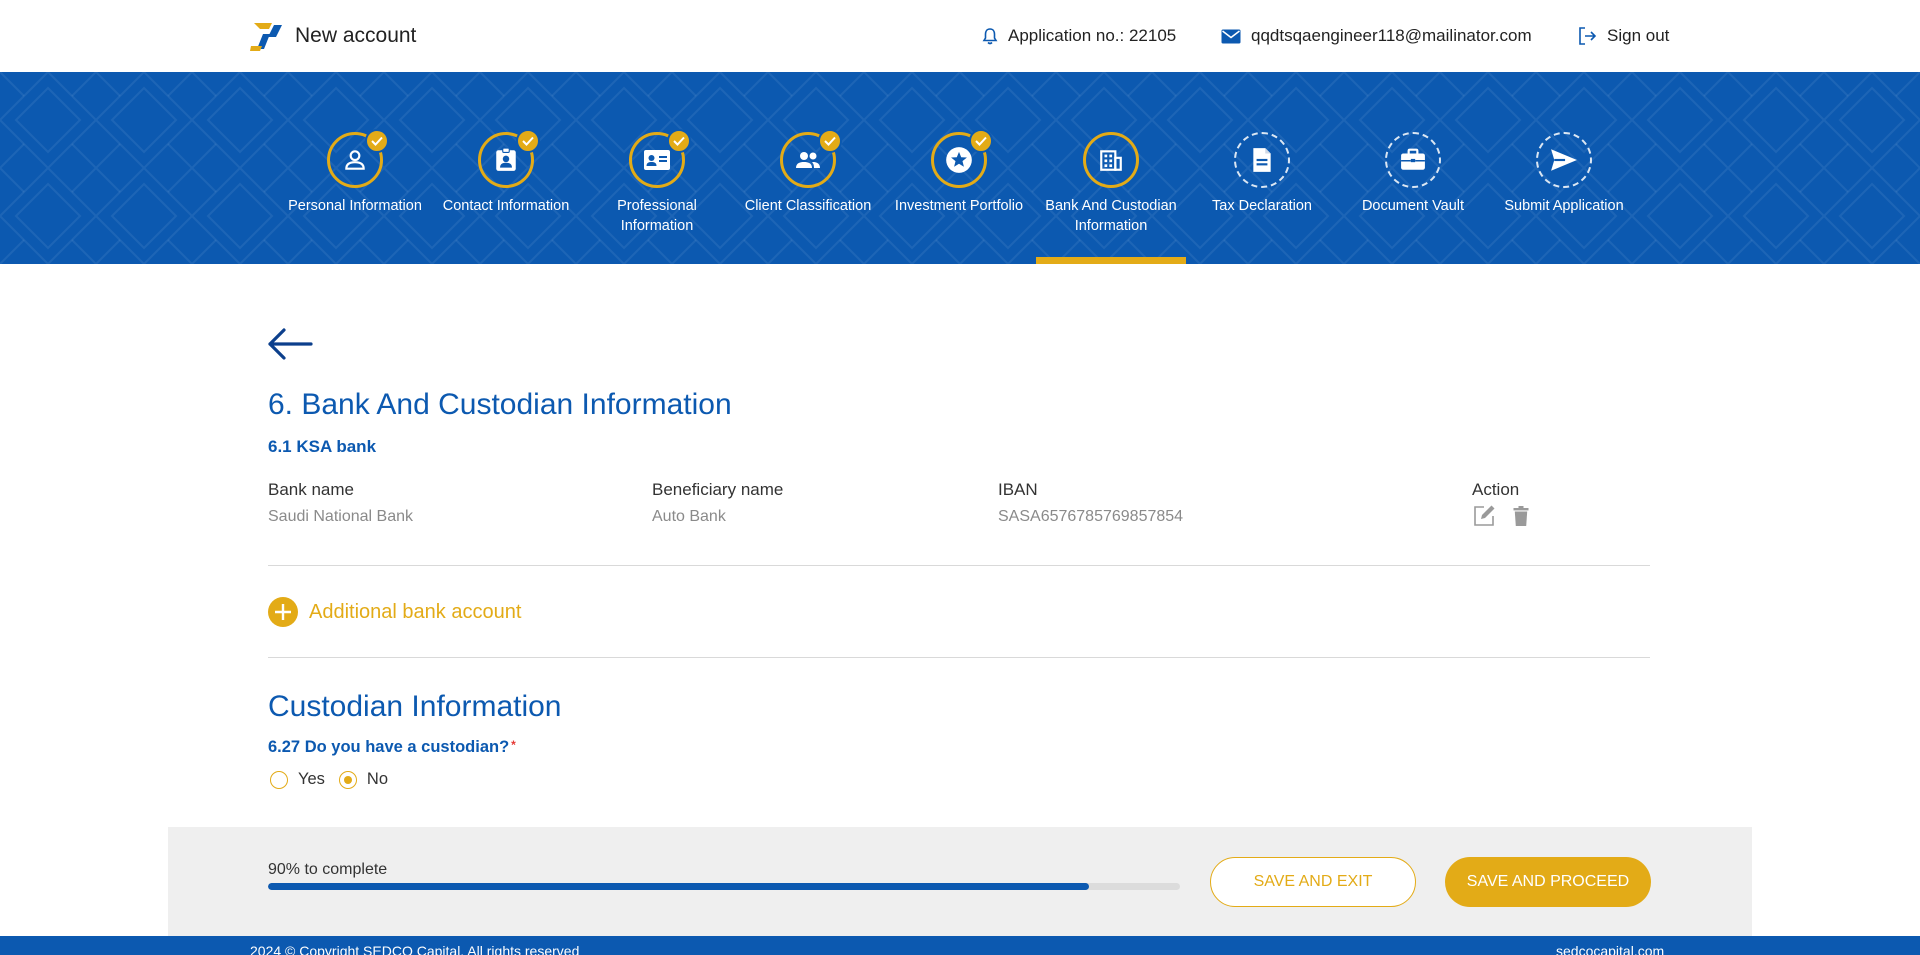  Describe the element at coordinates (355, 160) in the screenshot. I see `person-icon` at that location.